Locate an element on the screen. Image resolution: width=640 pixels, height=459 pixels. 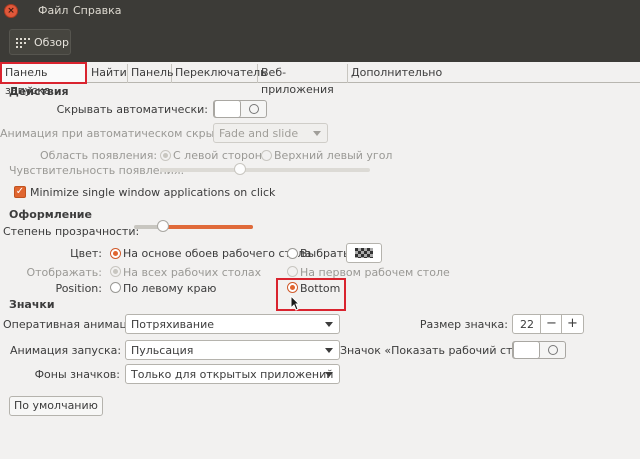
minimize-checkbox: ✓ is located at coordinates (20, 192).